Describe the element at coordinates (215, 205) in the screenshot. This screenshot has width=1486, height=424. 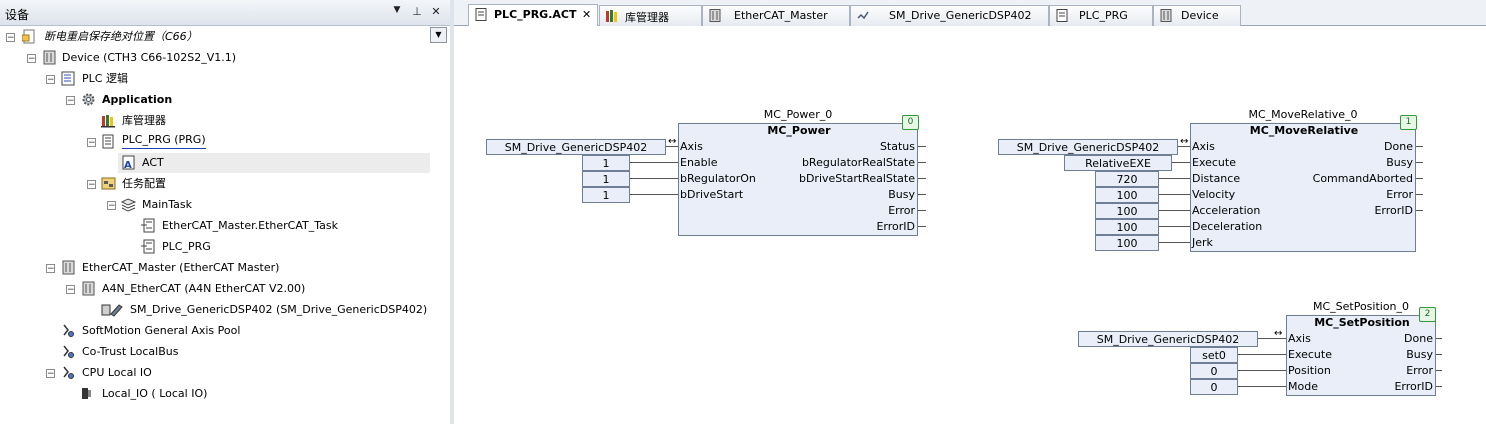
I see `tree-item-maintask: − MainTask` at that location.